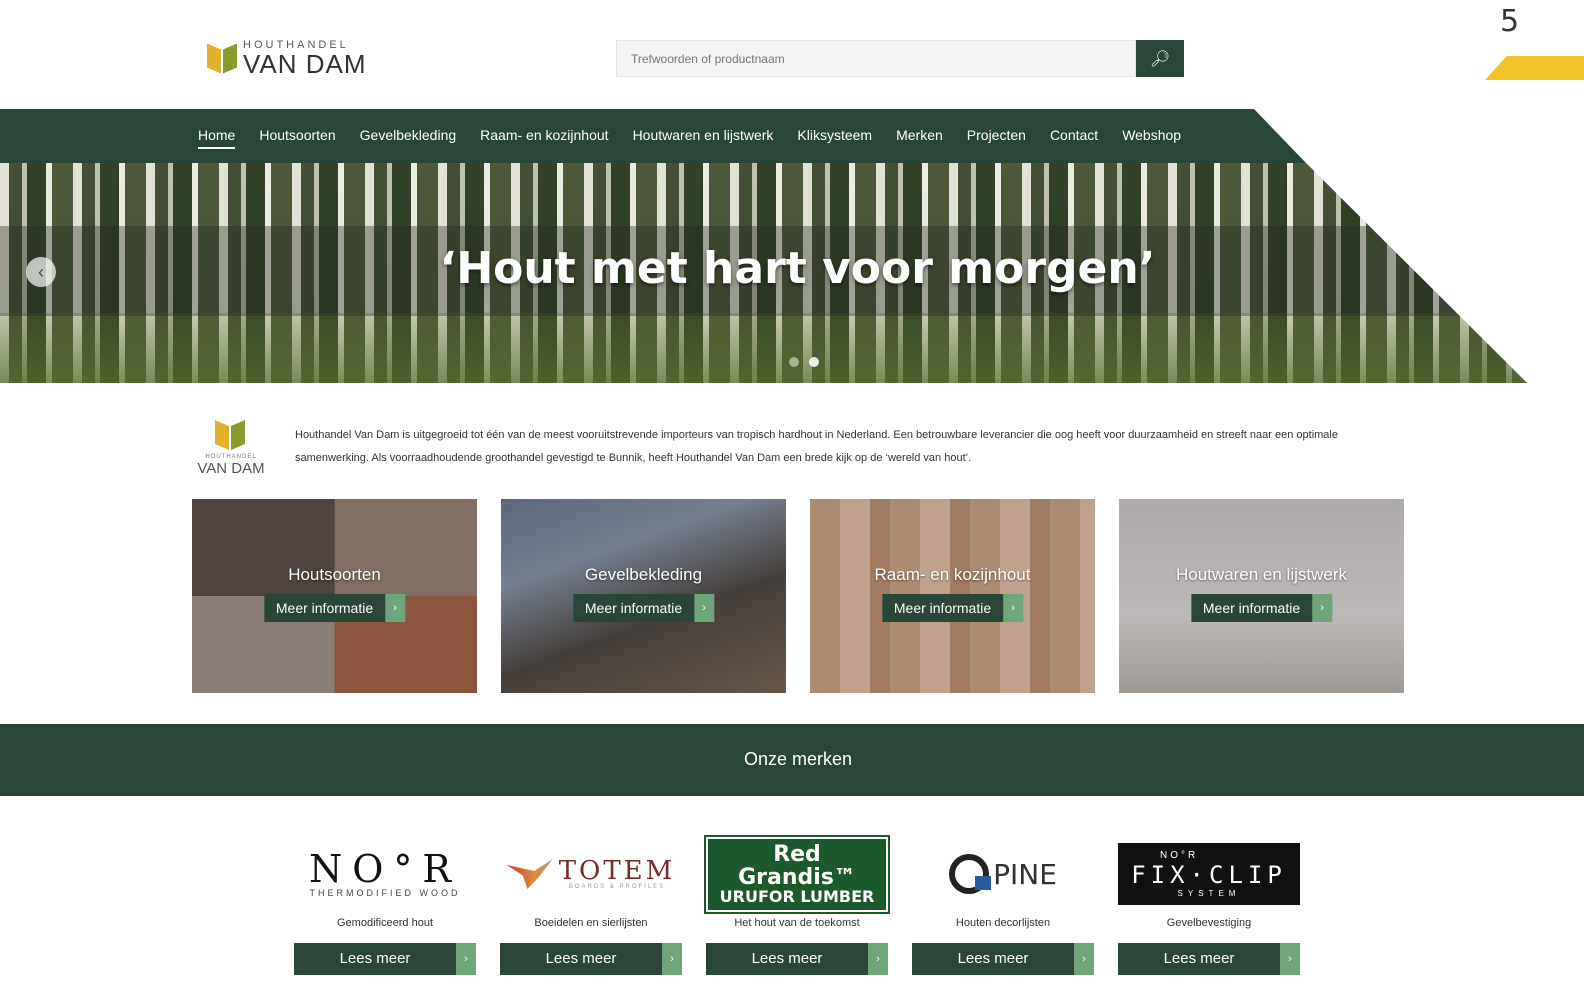 The width and height of the screenshot is (1584, 1007). What do you see at coordinates (1003, 909) in the screenshot?
I see `brand-qpine: PINE Houten decorlijsten Lees meer ›` at bounding box center [1003, 909].